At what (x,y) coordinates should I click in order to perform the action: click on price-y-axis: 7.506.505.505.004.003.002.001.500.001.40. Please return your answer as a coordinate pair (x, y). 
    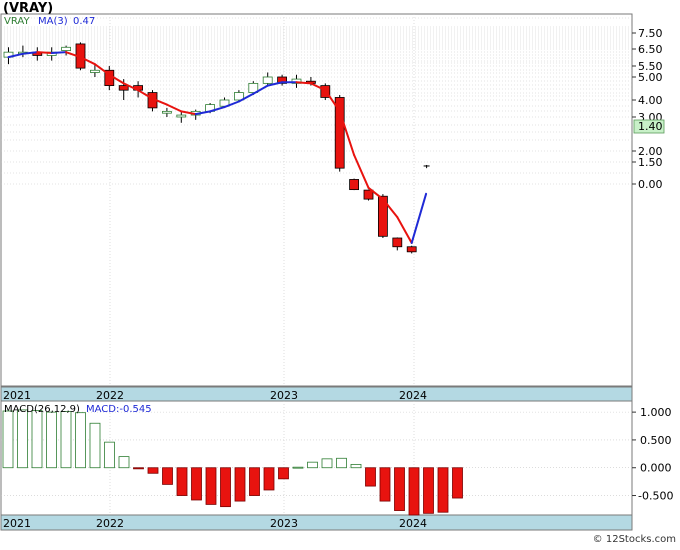
    Looking at the image, I should click on (648, 109).